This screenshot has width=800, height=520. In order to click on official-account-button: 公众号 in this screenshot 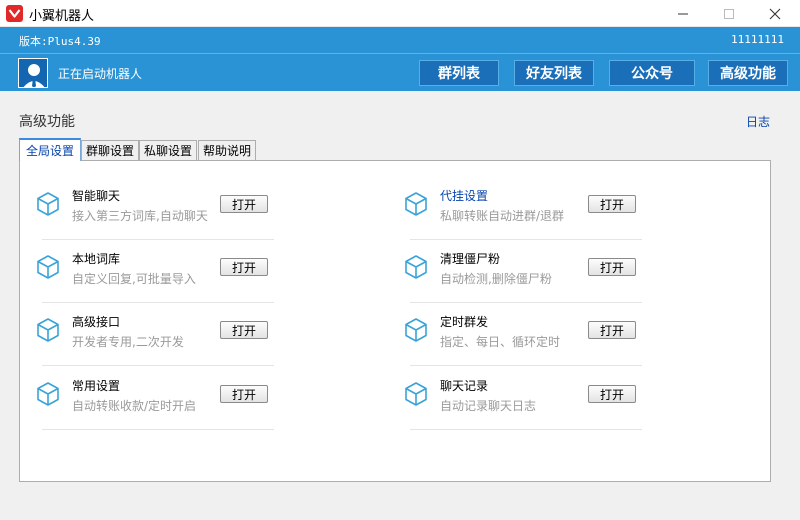, I will do `click(652, 73)`.